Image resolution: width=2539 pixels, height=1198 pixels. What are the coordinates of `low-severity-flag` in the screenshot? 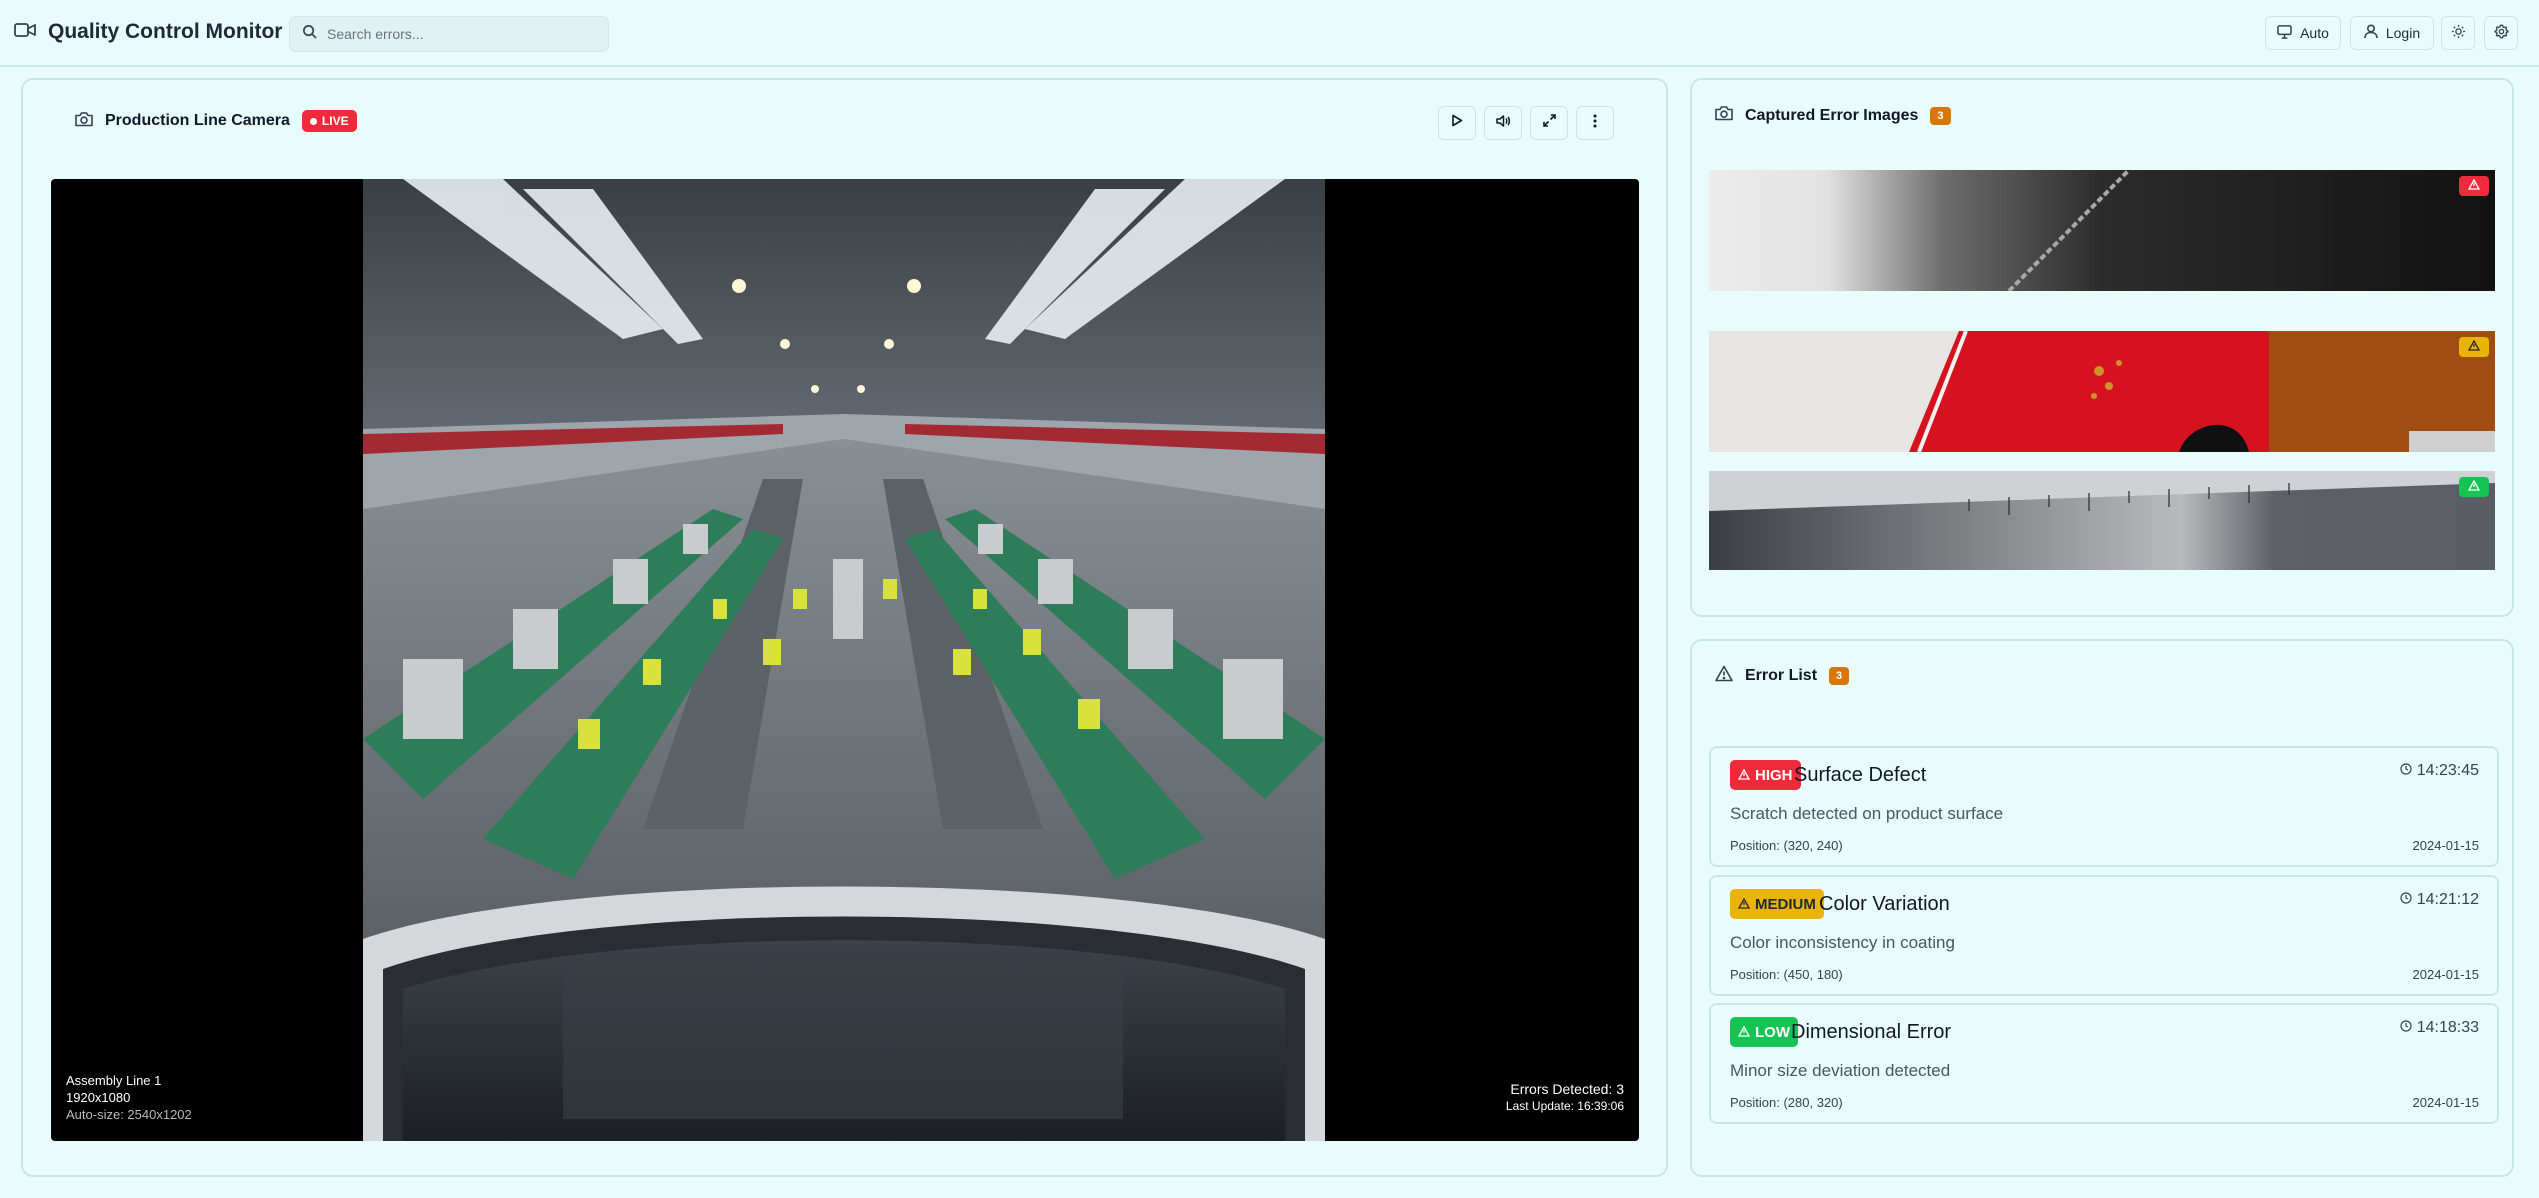 It's located at (2474, 487).